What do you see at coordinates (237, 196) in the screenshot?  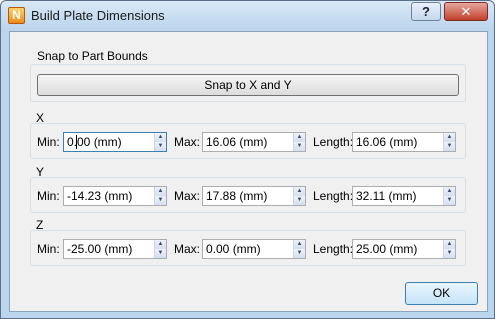 I see `y-max-value: 17.88 (mm)` at bounding box center [237, 196].